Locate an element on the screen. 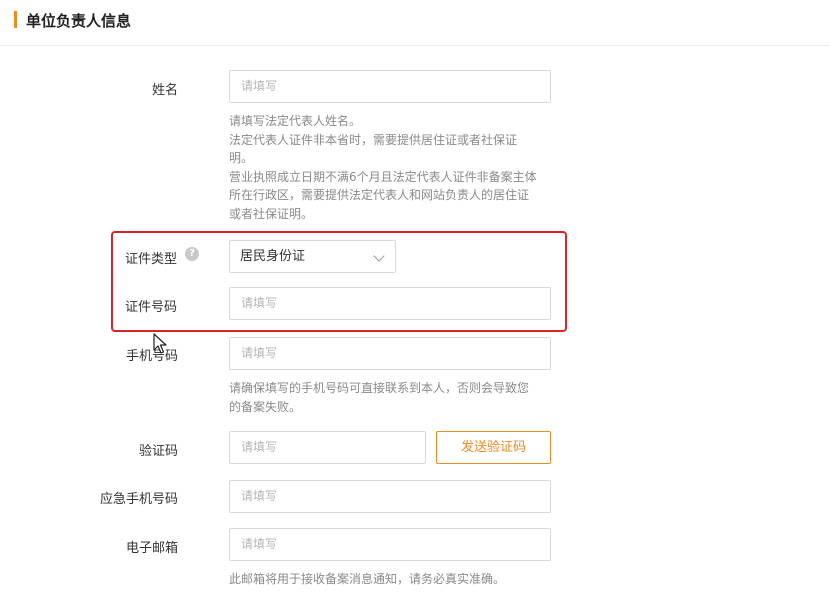  name-help-line: 明。 is located at coordinates (241, 158).